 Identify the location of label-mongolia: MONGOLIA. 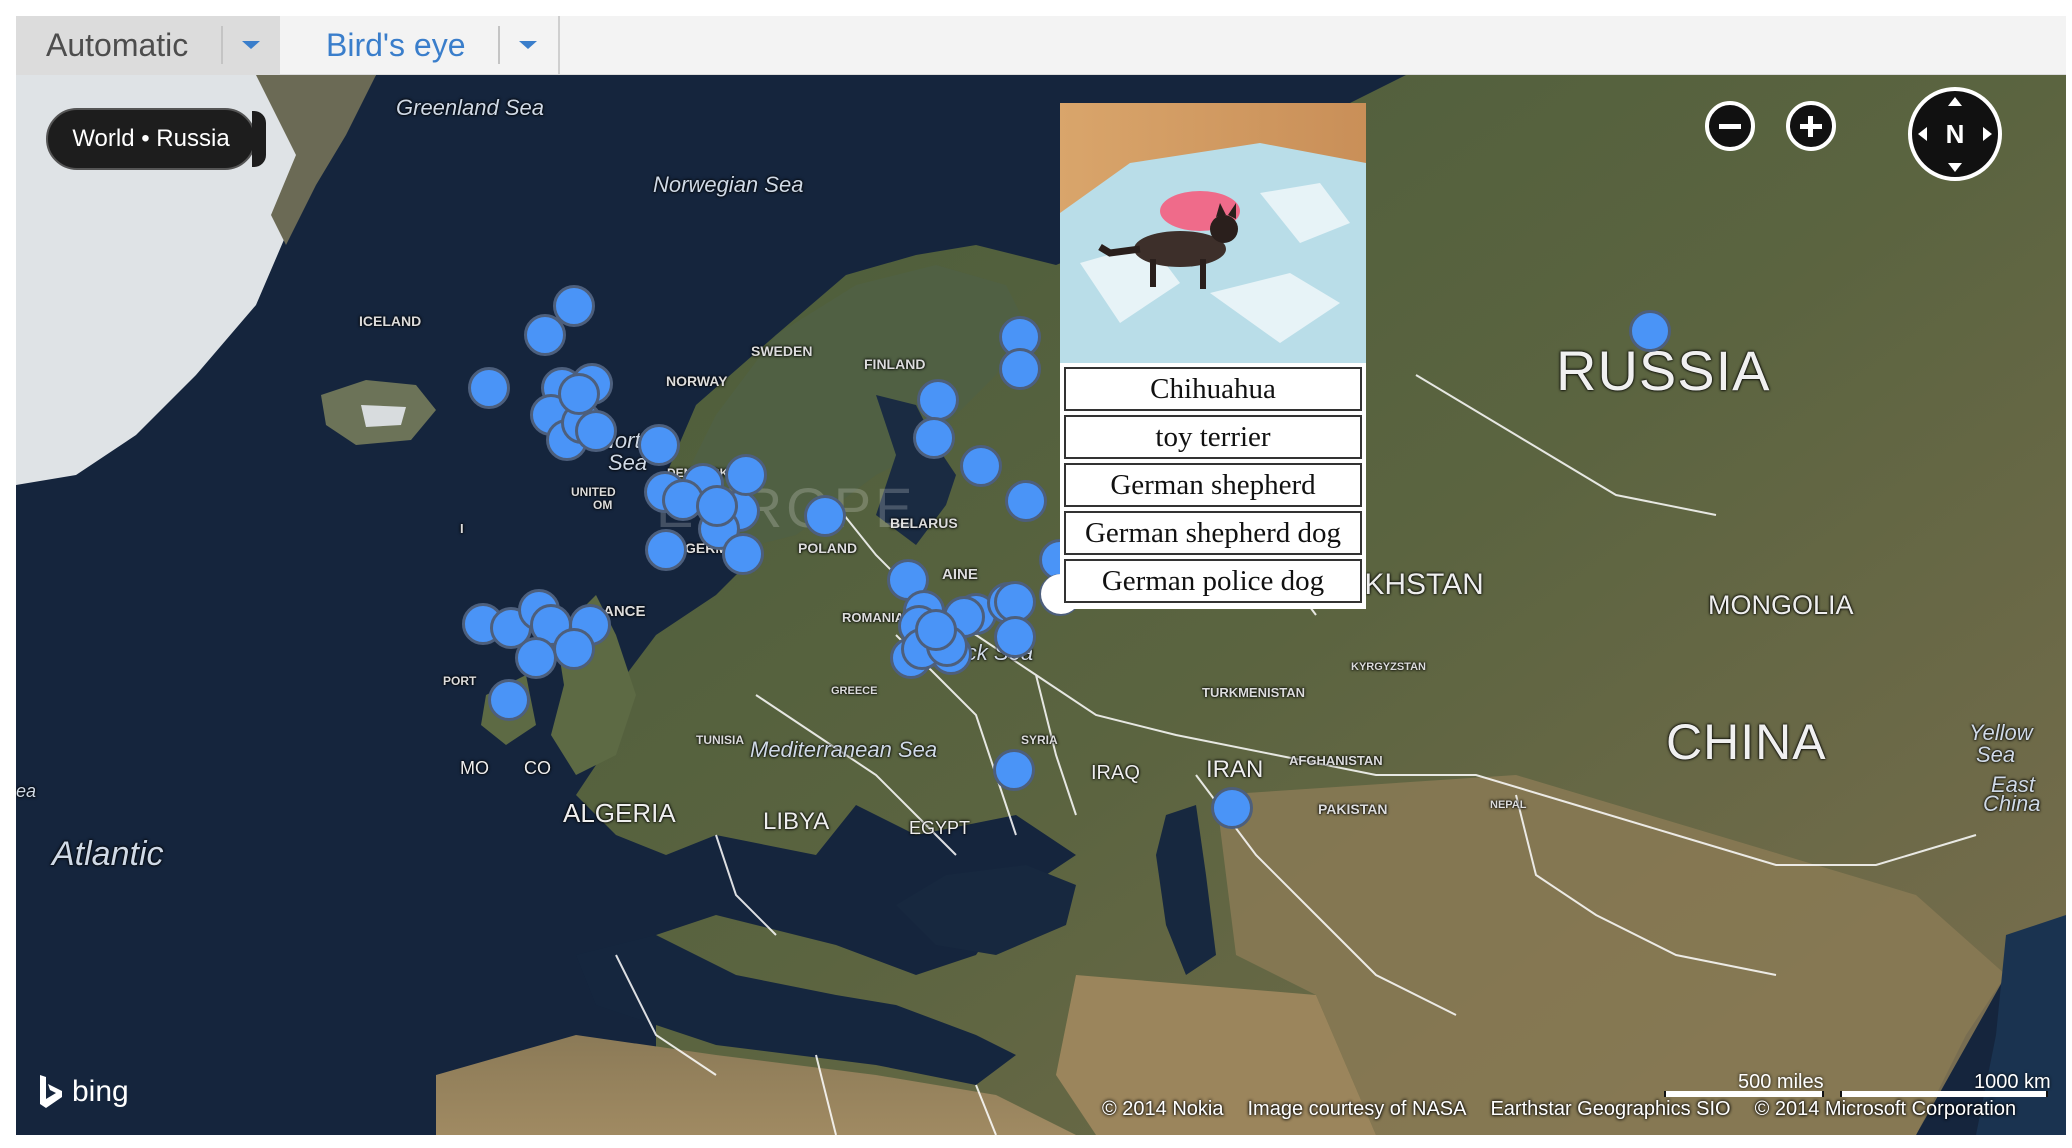
(1781, 605).